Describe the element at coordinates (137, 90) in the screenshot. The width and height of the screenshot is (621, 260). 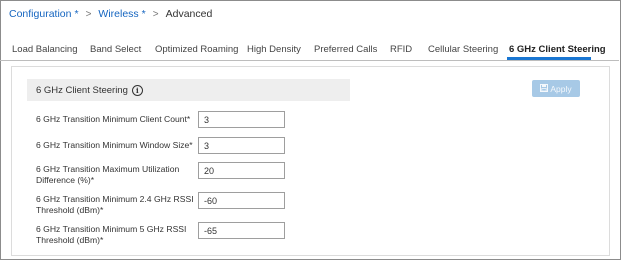
I see `info-icon: i` at that location.